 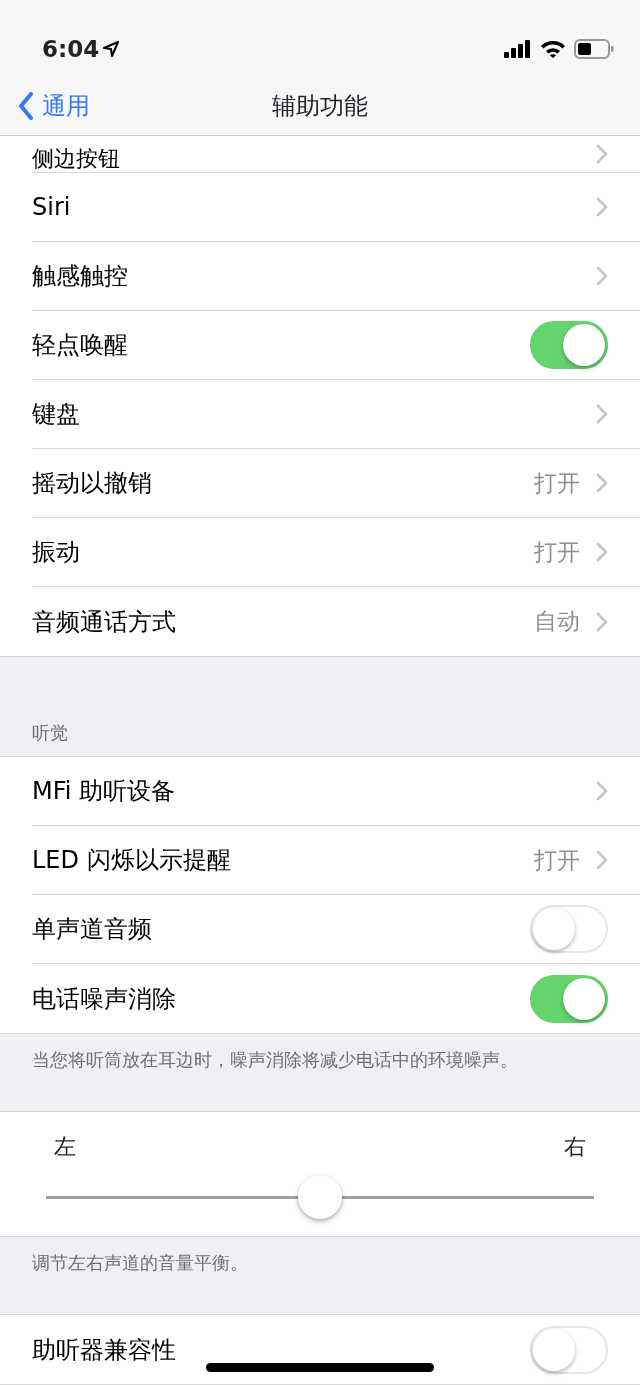 What do you see at coordinates (131, 860) in the screenshot?
I see `row-label: LED 闪烁以示提醒` at bounding box center [131, 860].